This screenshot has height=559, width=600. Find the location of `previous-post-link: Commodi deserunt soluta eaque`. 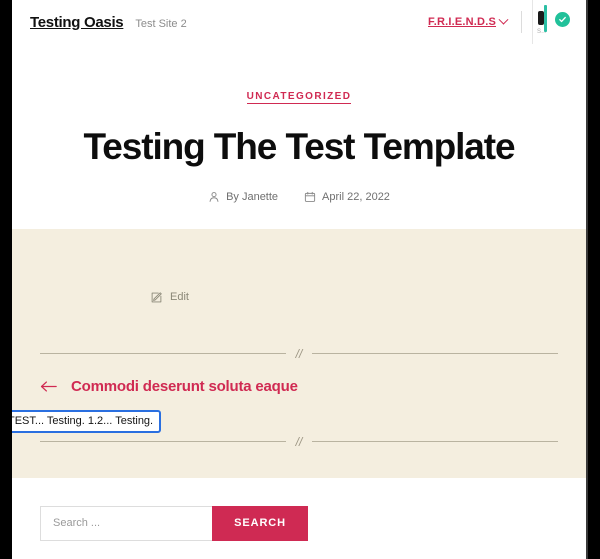

previous-post-link: Commodi deserunt soluta eaque is located at coordinates (169, 386).